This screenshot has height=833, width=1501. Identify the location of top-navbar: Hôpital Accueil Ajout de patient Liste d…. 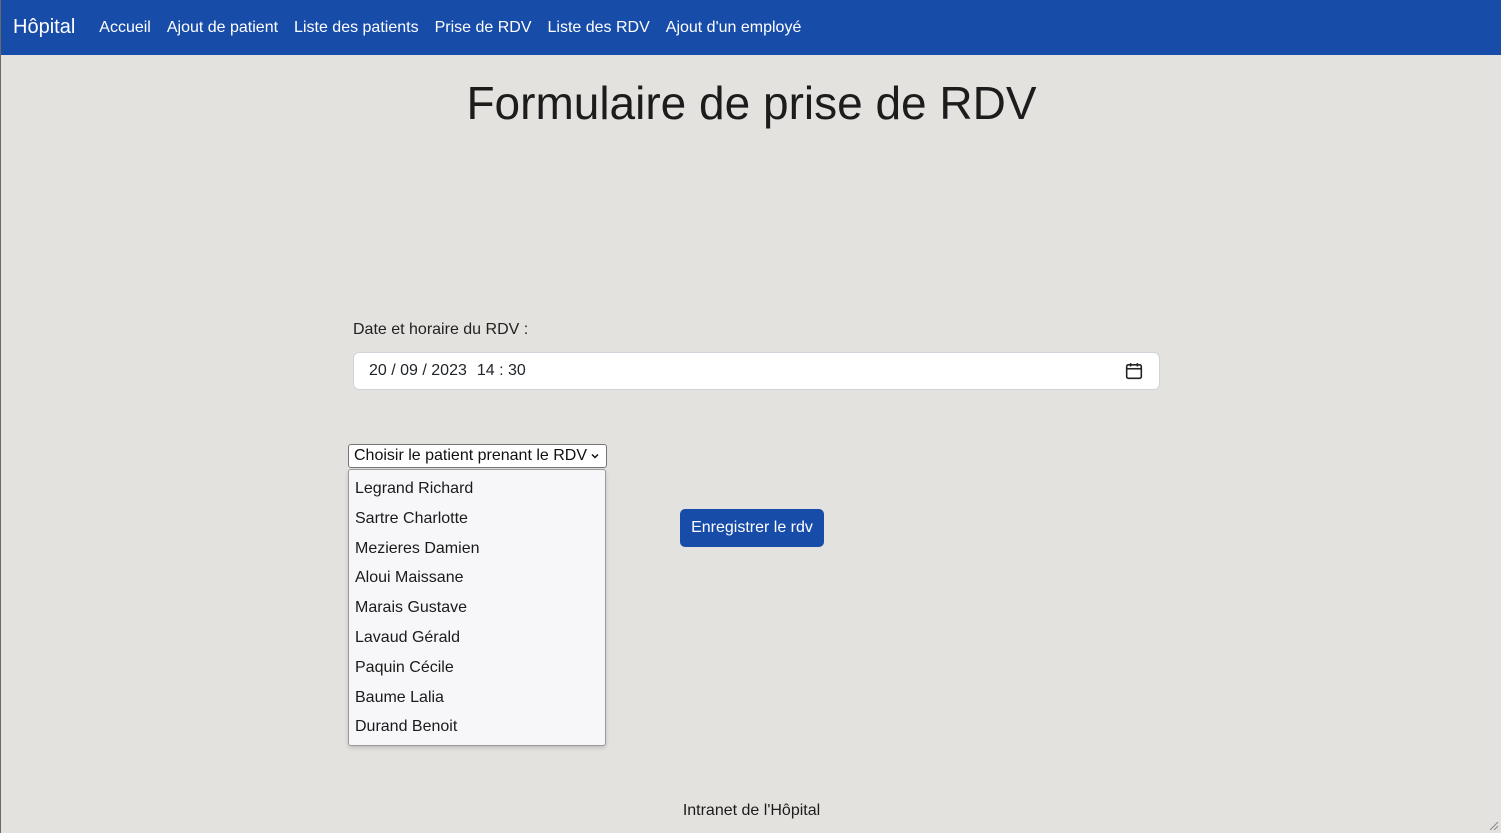
(751, 27).